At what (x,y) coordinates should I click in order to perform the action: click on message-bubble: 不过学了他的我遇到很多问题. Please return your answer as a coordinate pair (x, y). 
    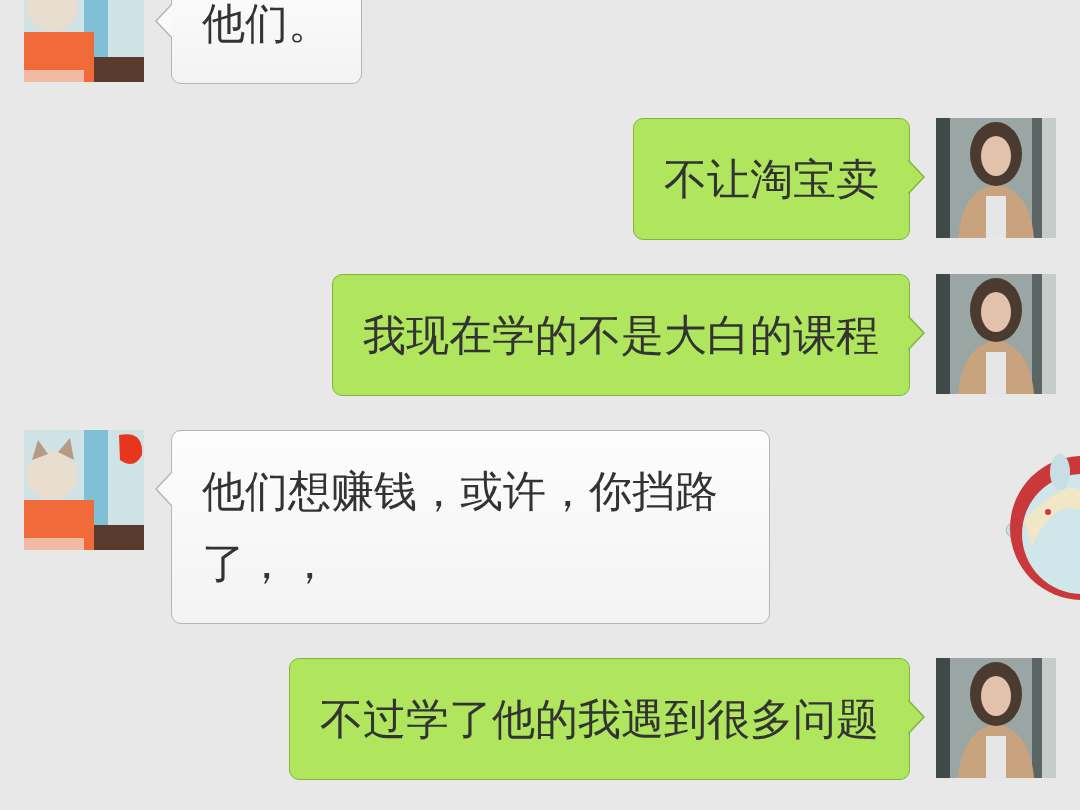
    Looking at the image, I should click on (599, 719).